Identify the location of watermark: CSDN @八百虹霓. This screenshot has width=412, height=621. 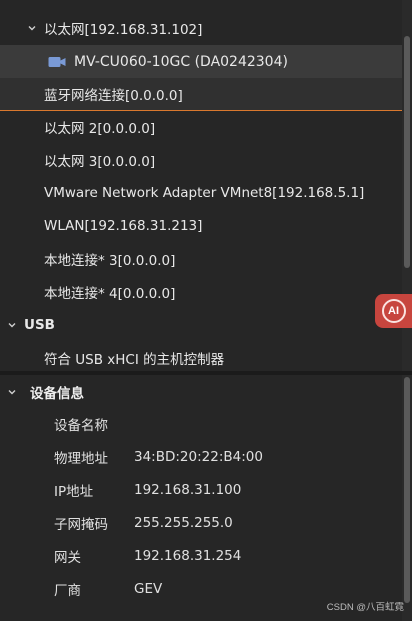
(365, 607).